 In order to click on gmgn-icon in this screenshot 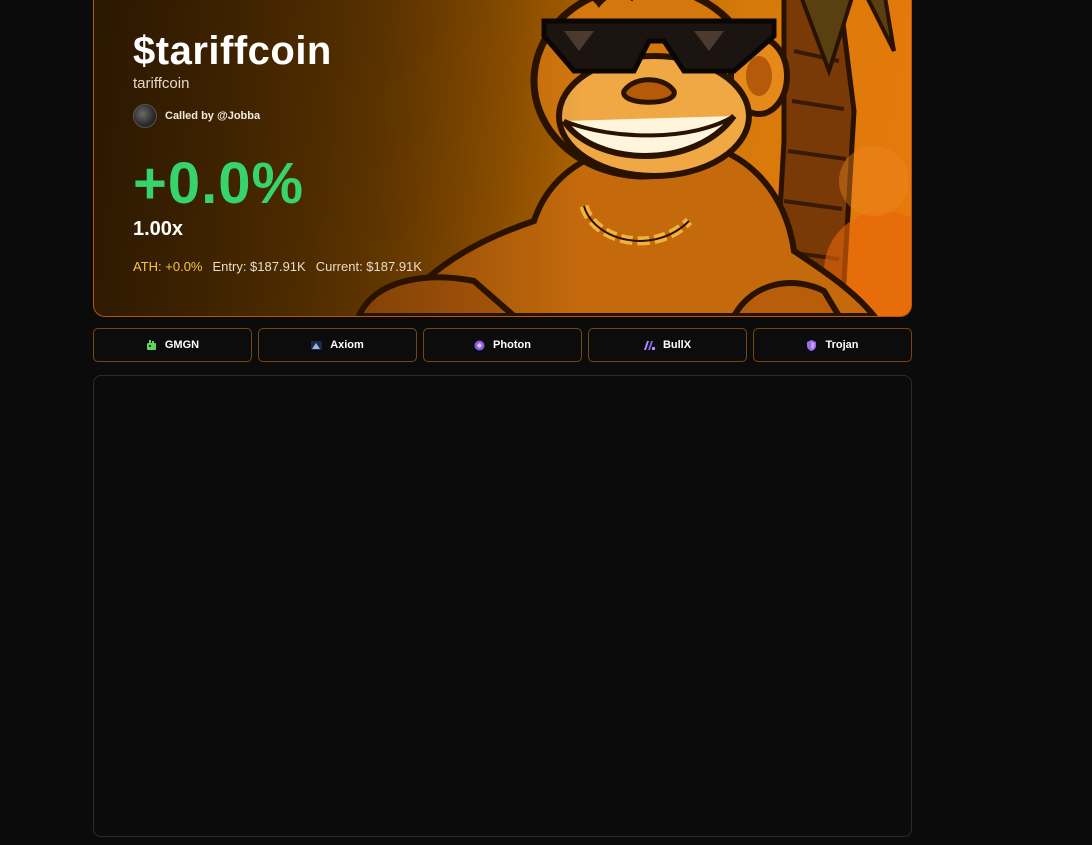, I will do `click(151, 344)`.